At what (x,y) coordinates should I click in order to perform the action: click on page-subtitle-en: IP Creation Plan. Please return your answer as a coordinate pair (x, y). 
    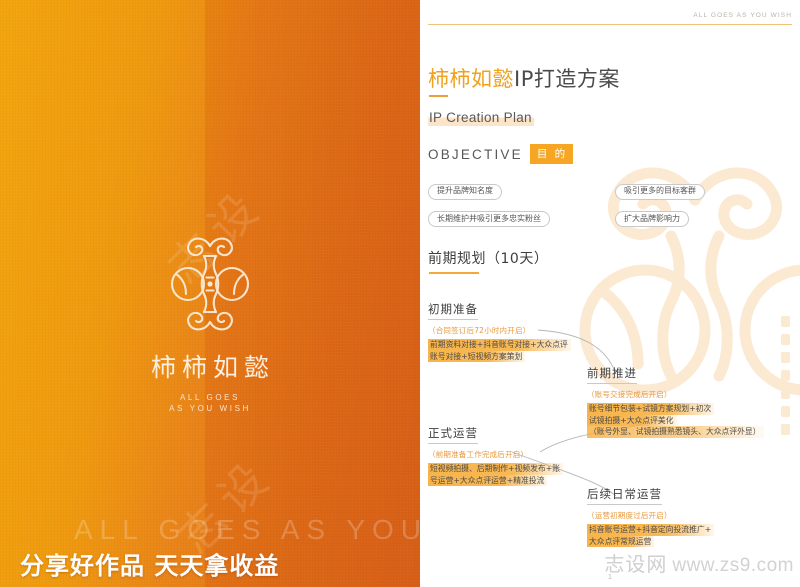
    Looking at the image, I should click on (481, 118).